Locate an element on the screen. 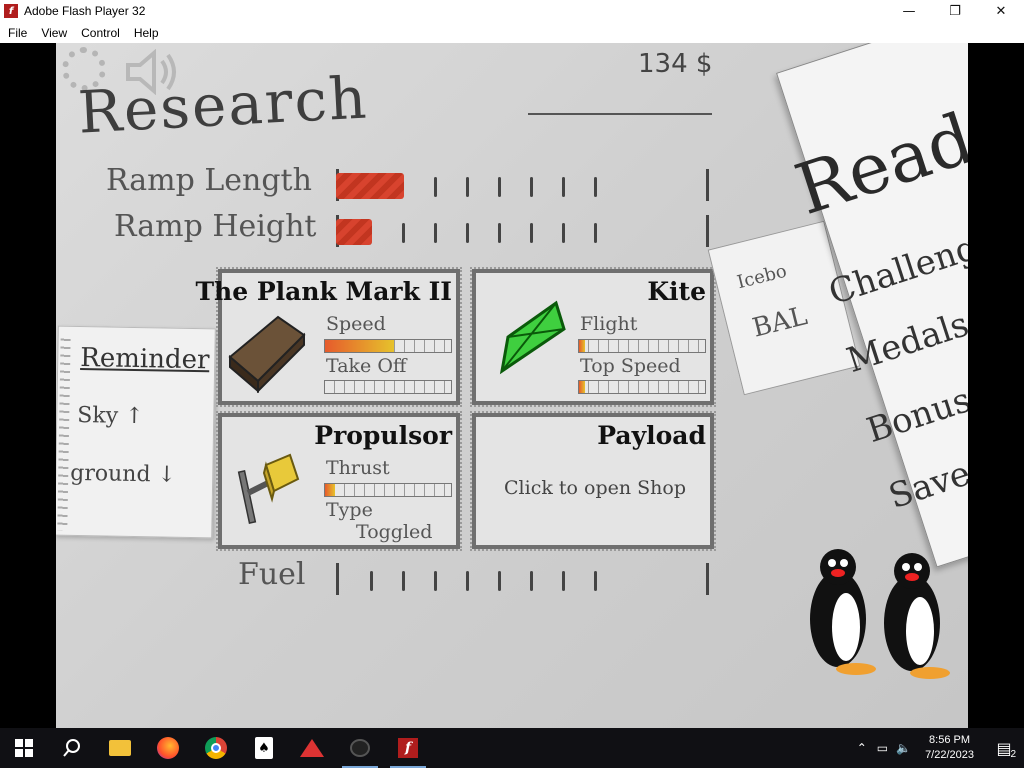 The width and height of the screenshot is (1024, 768). propulsor-thrust-fill is located at coordinates (330, 490).